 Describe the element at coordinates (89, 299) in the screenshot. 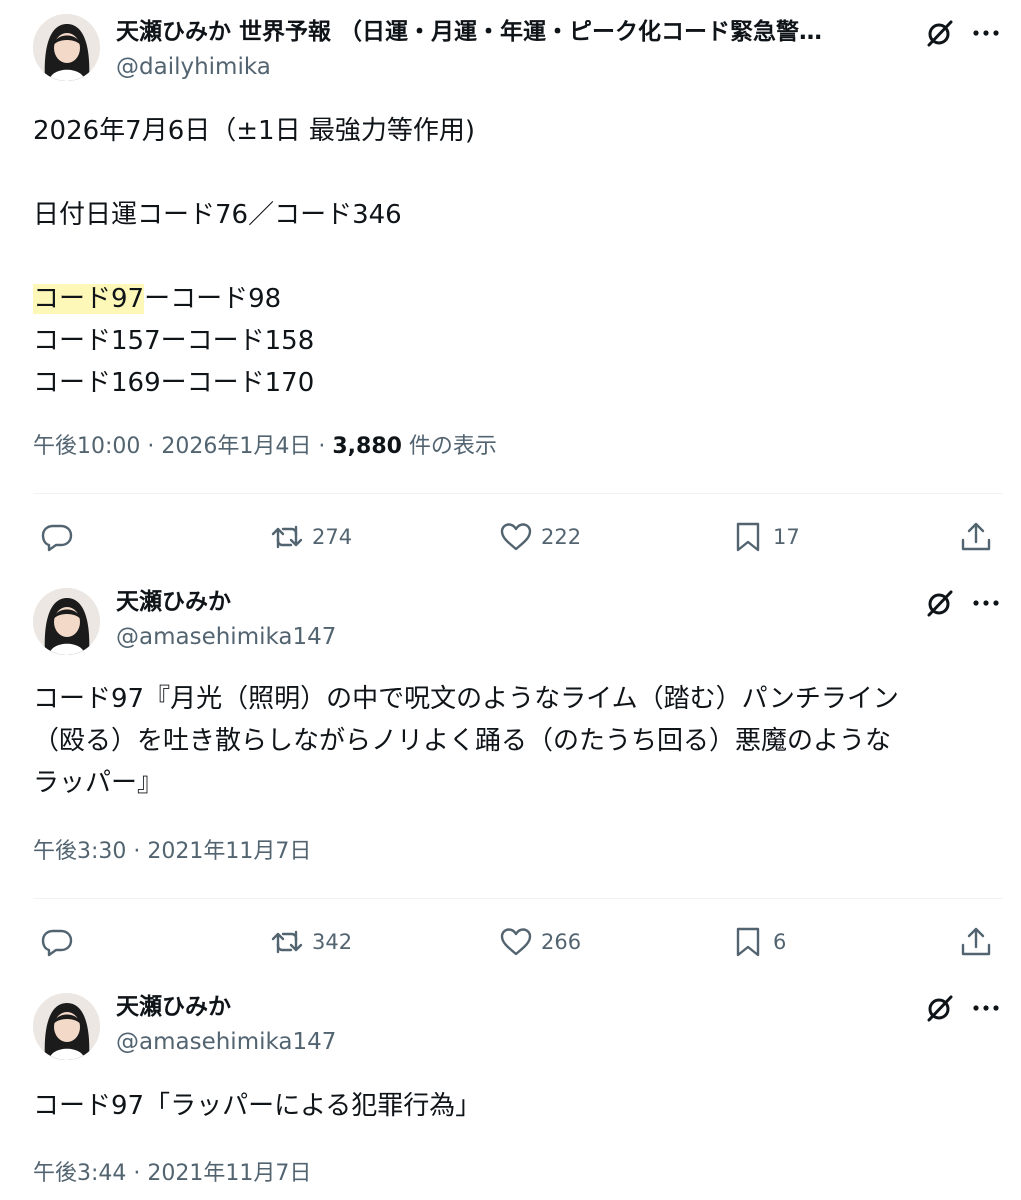

I see `highlighted-text: コード97` at that location.